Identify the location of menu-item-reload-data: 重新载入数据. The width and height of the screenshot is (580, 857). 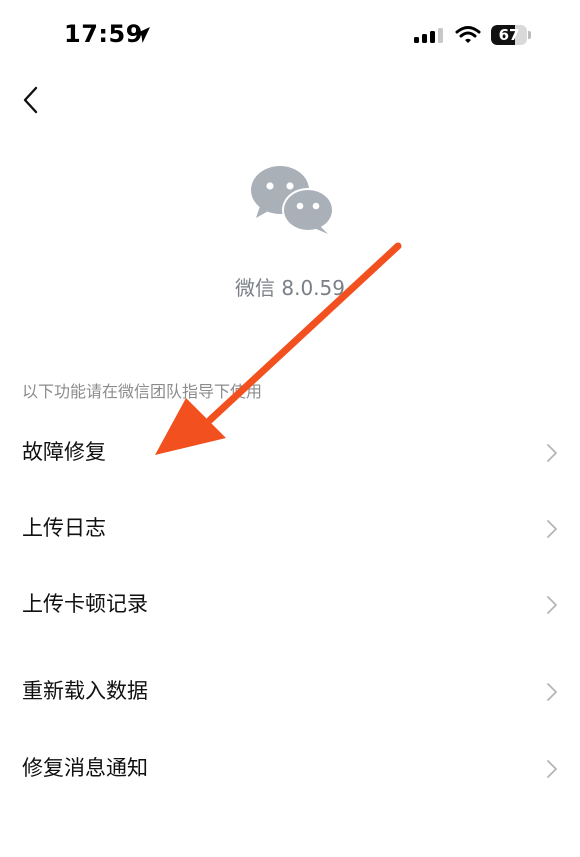
(290, 691).